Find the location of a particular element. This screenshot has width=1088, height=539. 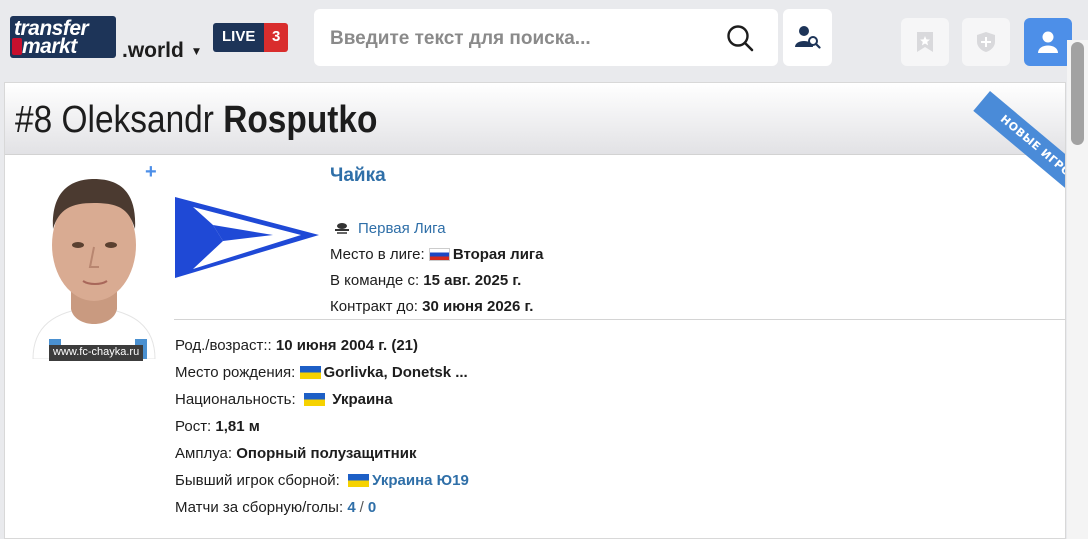

caps-row: Матчи за сборную/голы: 4 / 0 is located at coordinates (322, 507).